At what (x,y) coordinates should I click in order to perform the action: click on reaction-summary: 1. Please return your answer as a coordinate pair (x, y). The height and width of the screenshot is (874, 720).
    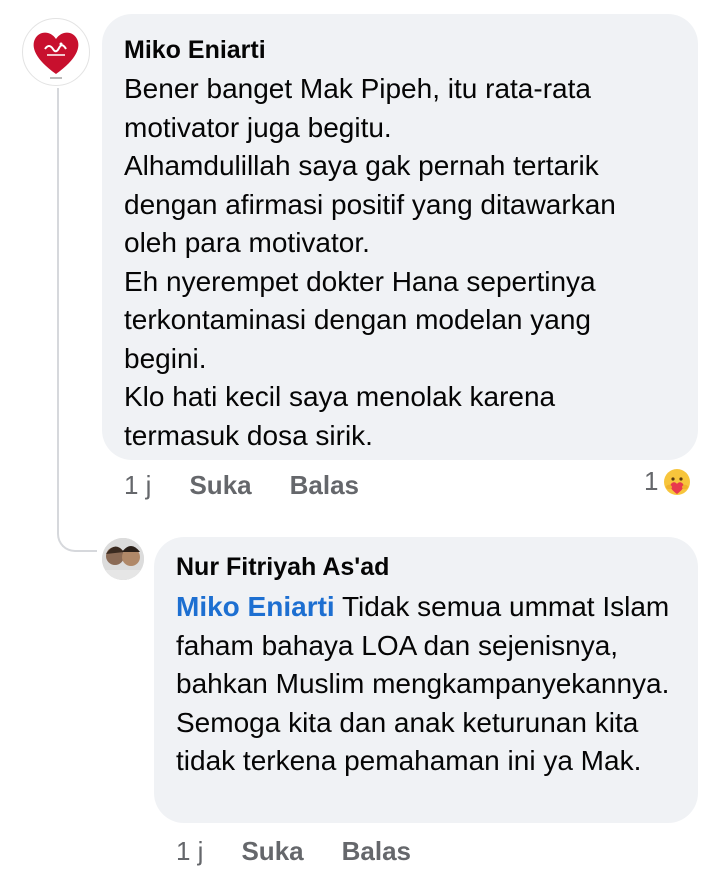
    Looking at the image, I should click on (668, 481).